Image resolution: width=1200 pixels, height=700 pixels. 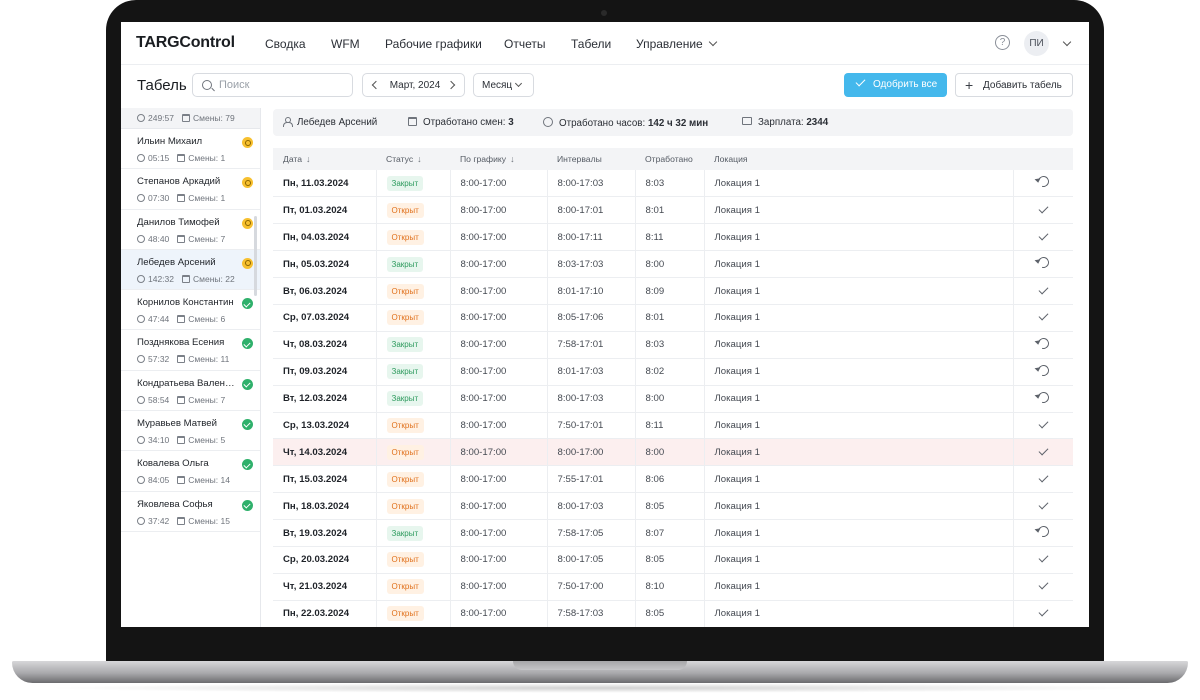 What do you see at coordinates (590, 452) in the screenshot?
I see `cell-interval: 8:00-17:00` at bounding box center [590, 452].